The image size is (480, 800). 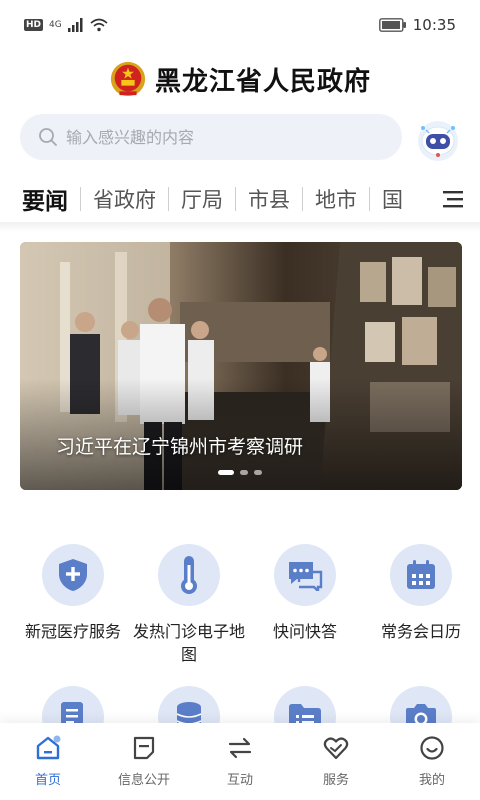 What do you see at coordinates (335, 780) in the screenshot?
I see `nav-label: 服务` at bounding box center [335, 780].